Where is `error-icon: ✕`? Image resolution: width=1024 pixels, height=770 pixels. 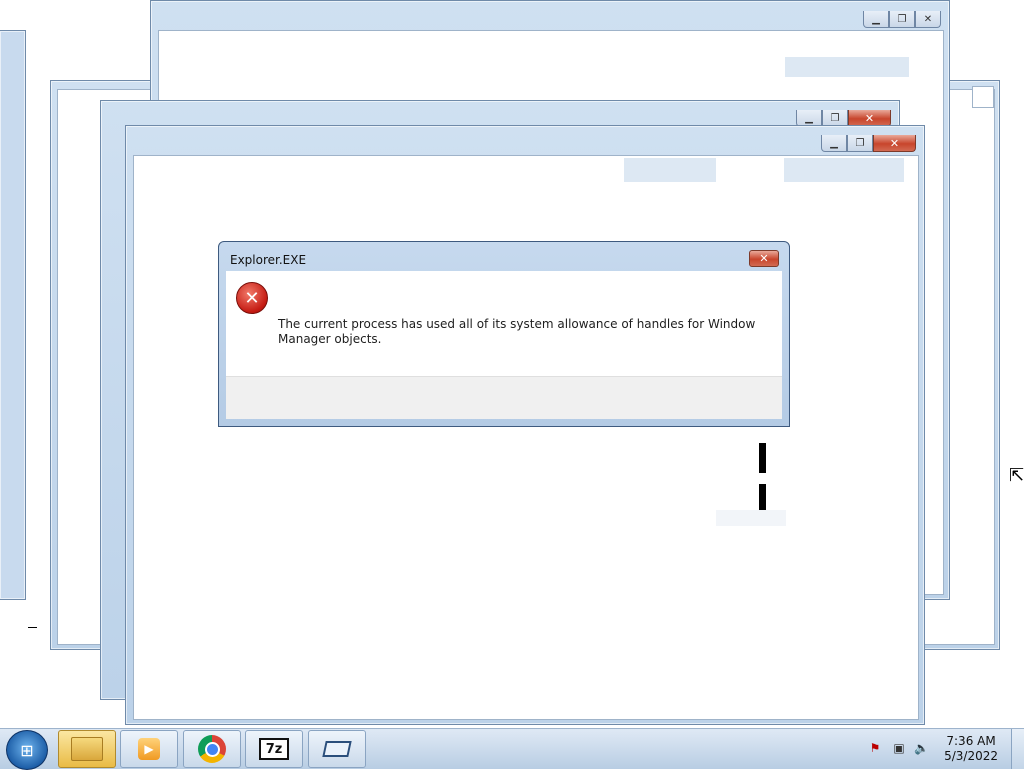
error-icon: ✕ is located at coordinates (252, 298).